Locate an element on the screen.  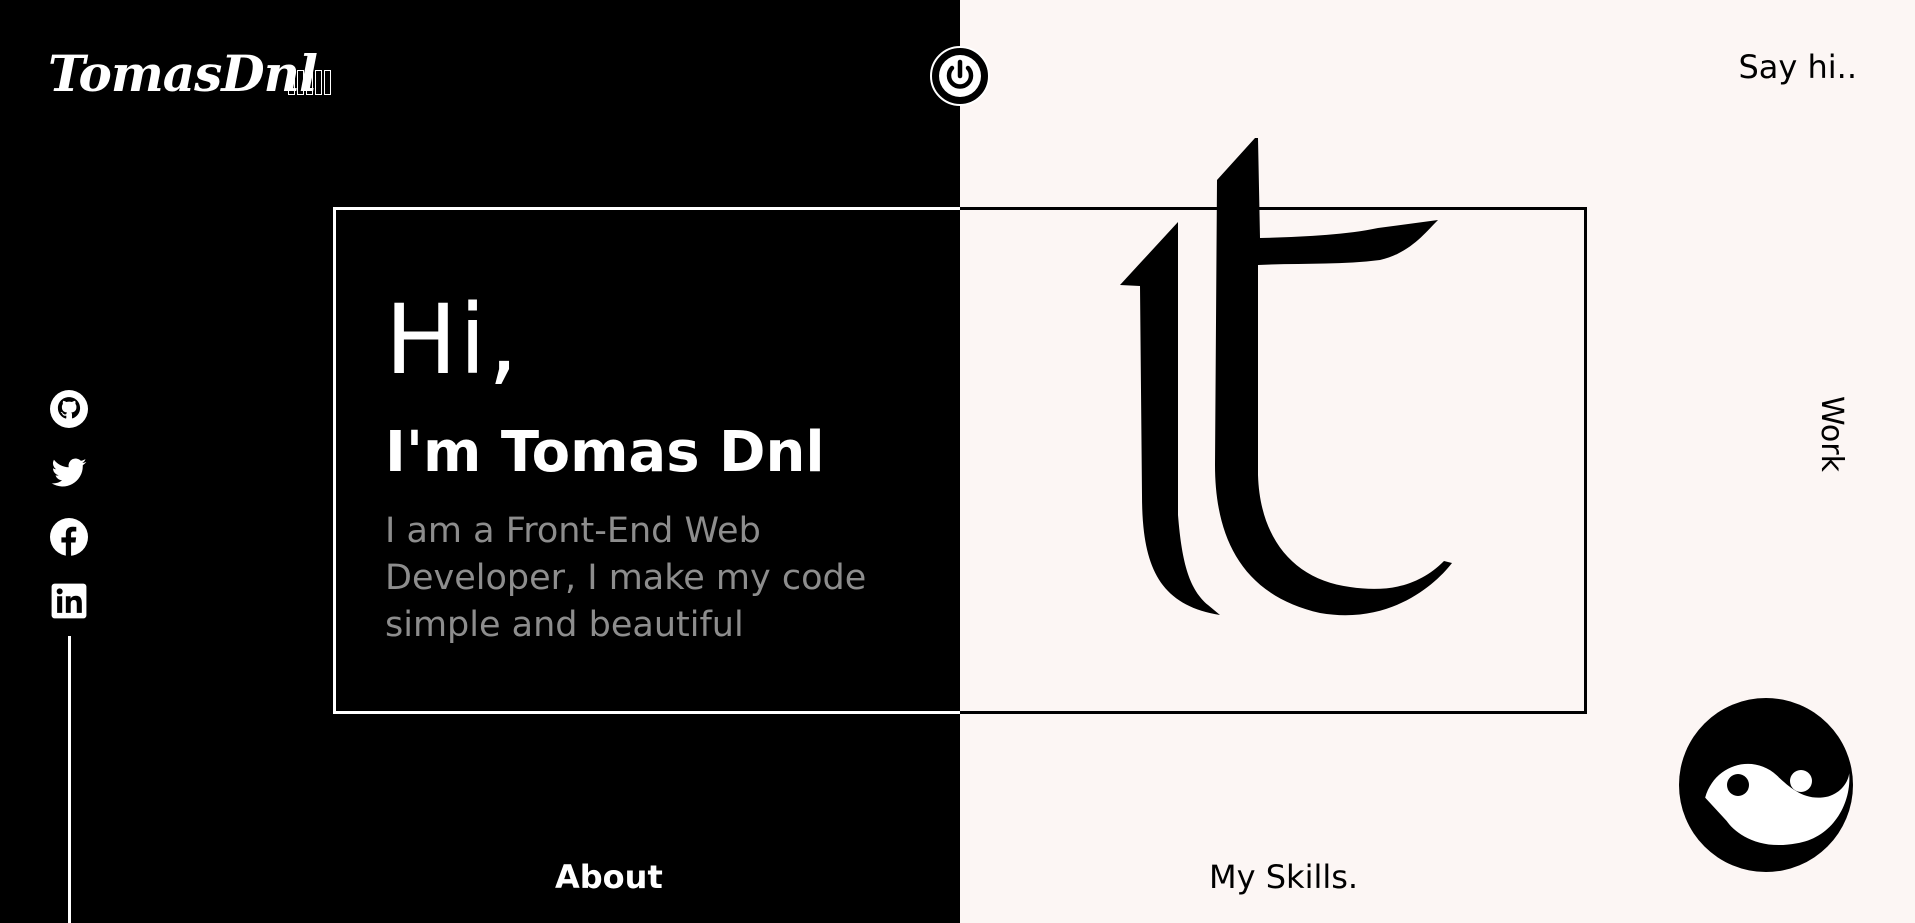
yin-yang-icon is located at coordinates (1766, 785).